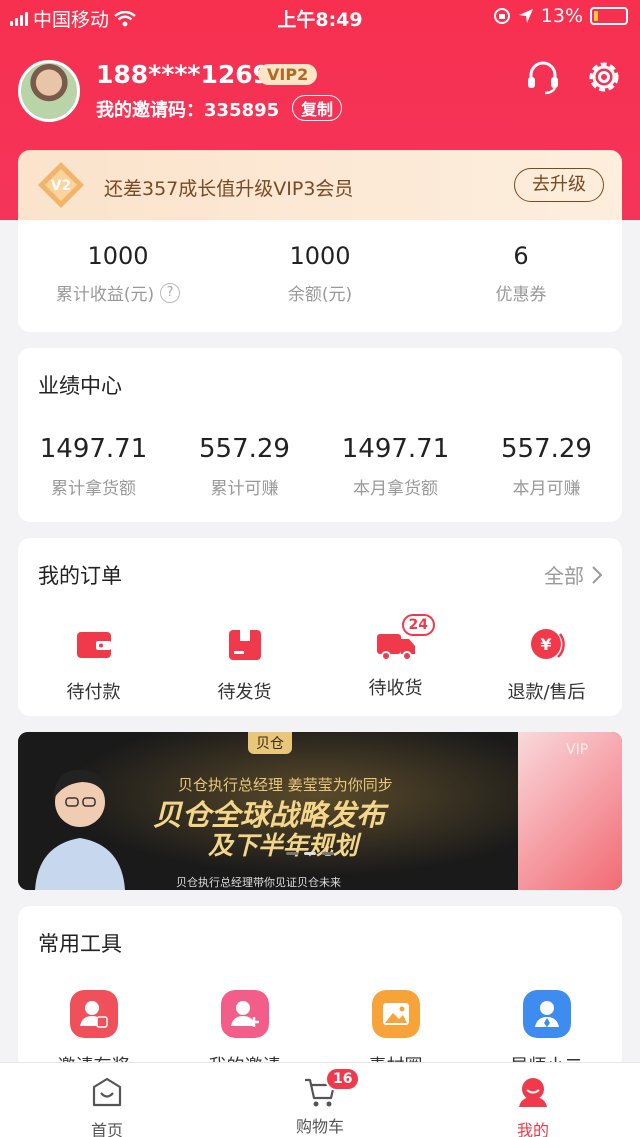  What do you see at coordinates (597, 574) in the screenshot?
I see `chevron-right-icon` at bounding box center [597, 574].